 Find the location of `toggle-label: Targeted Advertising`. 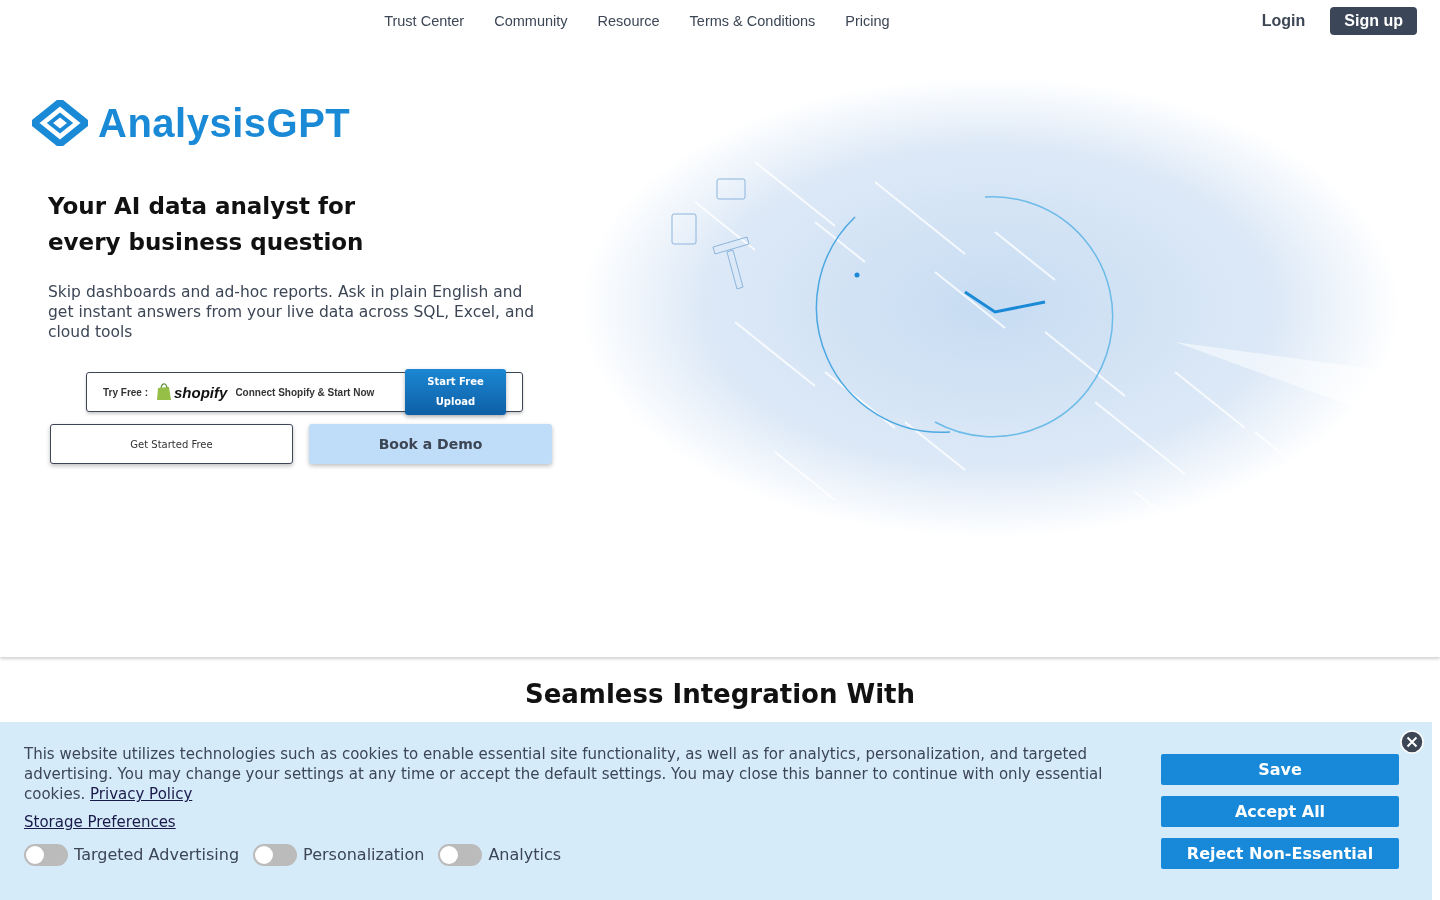

toggle-label: Targeted Advertising is located at coordinates (157, 855).